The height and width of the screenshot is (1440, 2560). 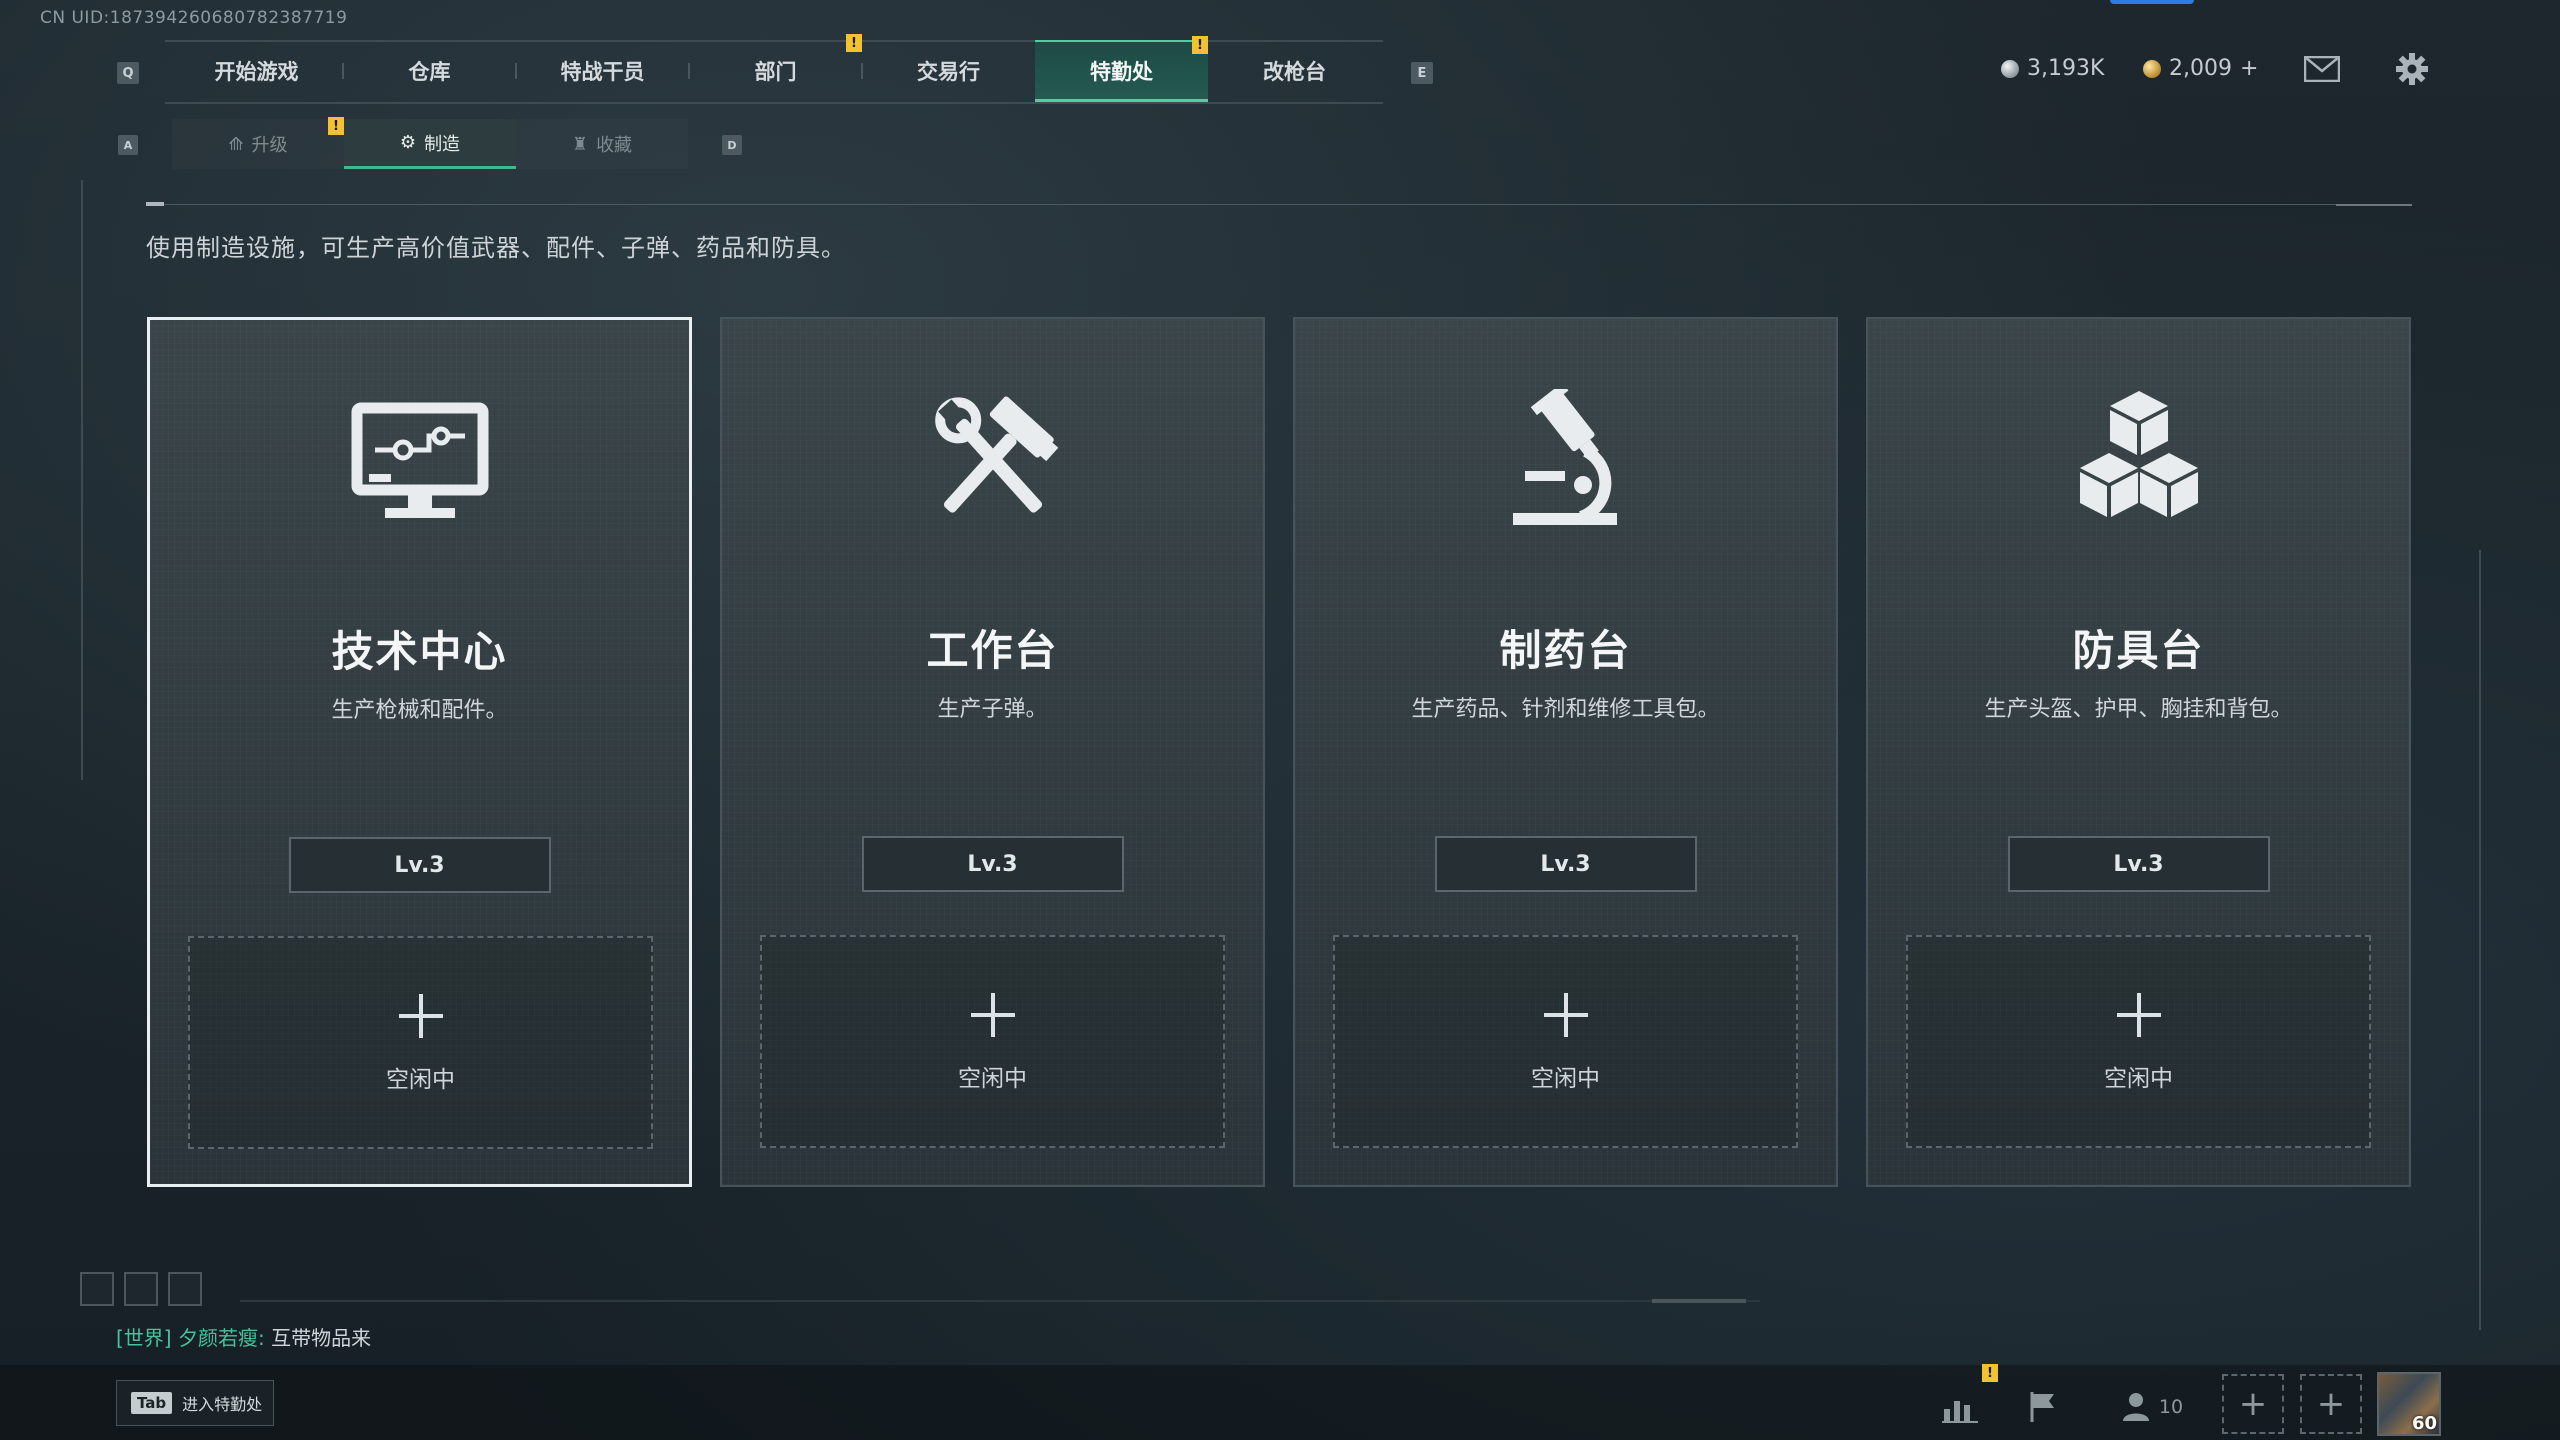 I want to click on gold-amount: 2,009, so click(x=2200, y=68).